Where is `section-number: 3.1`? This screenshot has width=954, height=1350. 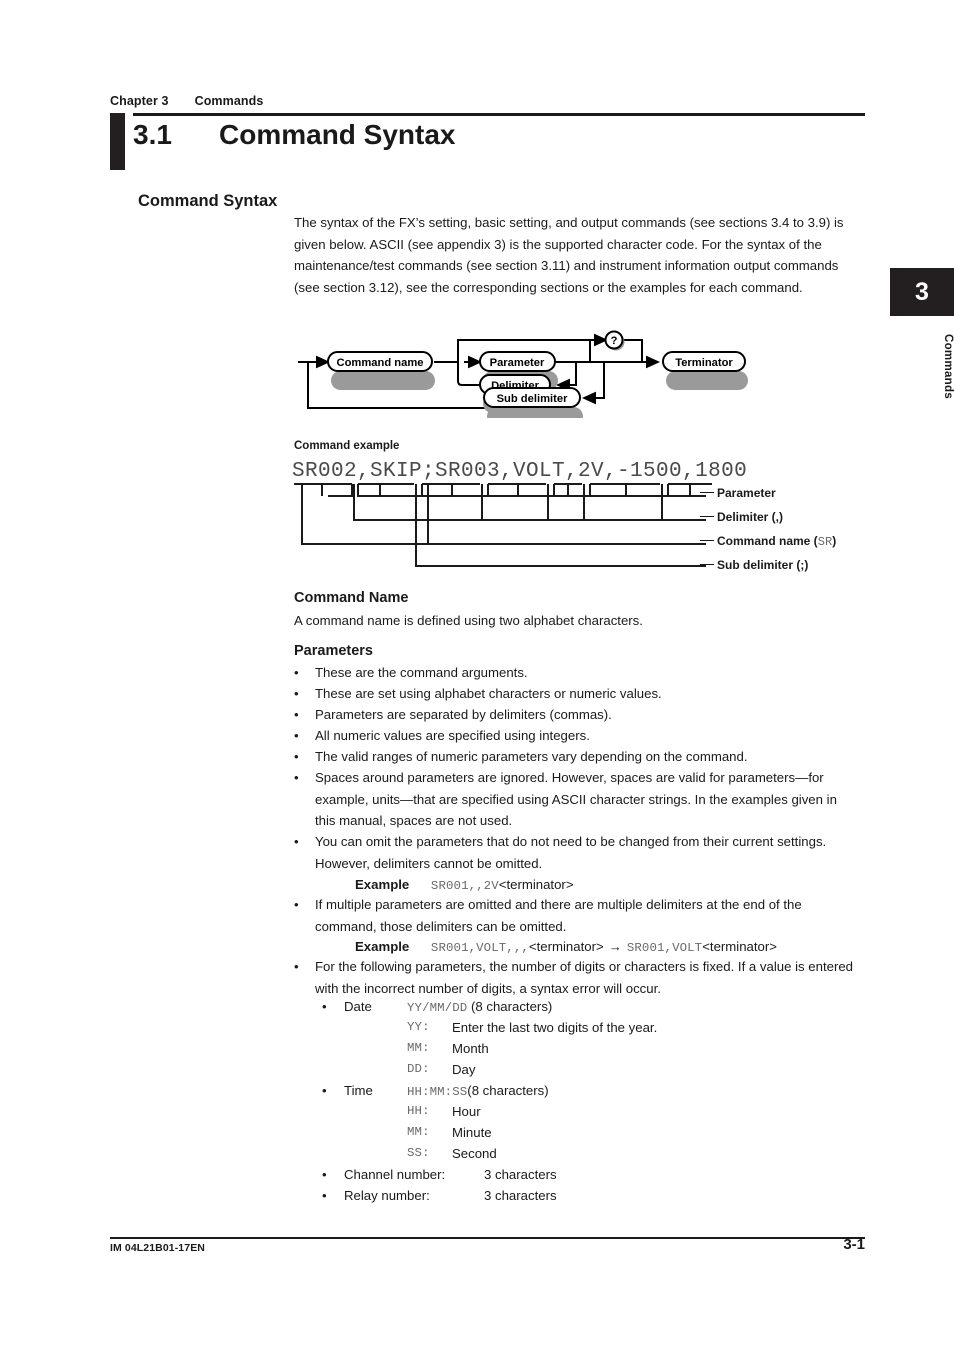 section-number: 3.1 is located at coordinates (152, 134).